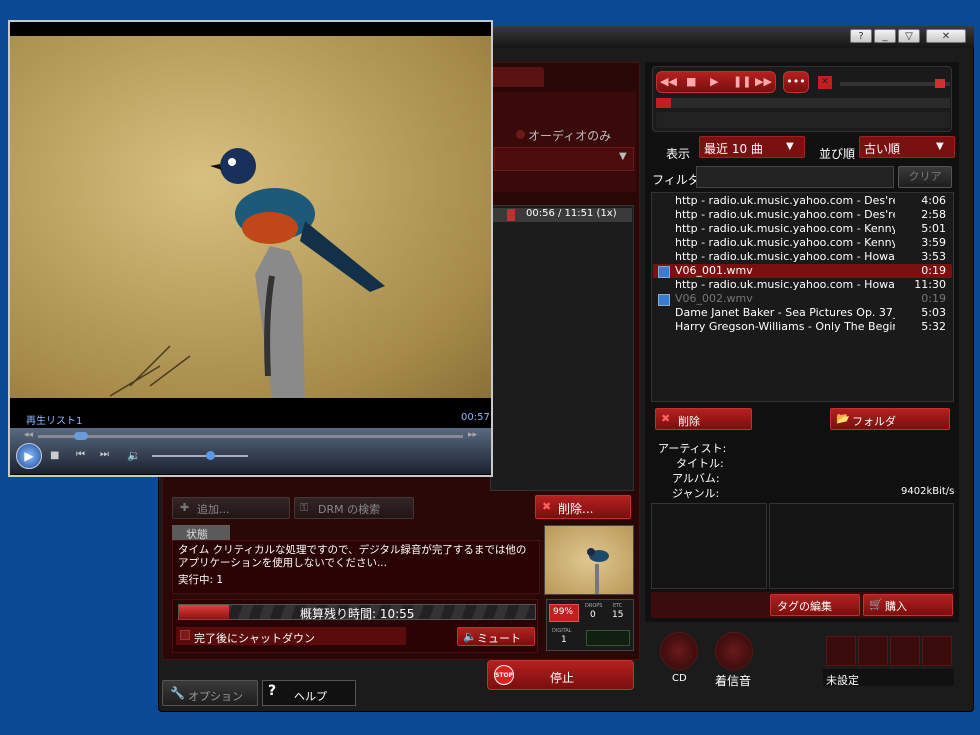 The image size is (980, 735). I want to click on video-volume-slider, so click(200, 455).